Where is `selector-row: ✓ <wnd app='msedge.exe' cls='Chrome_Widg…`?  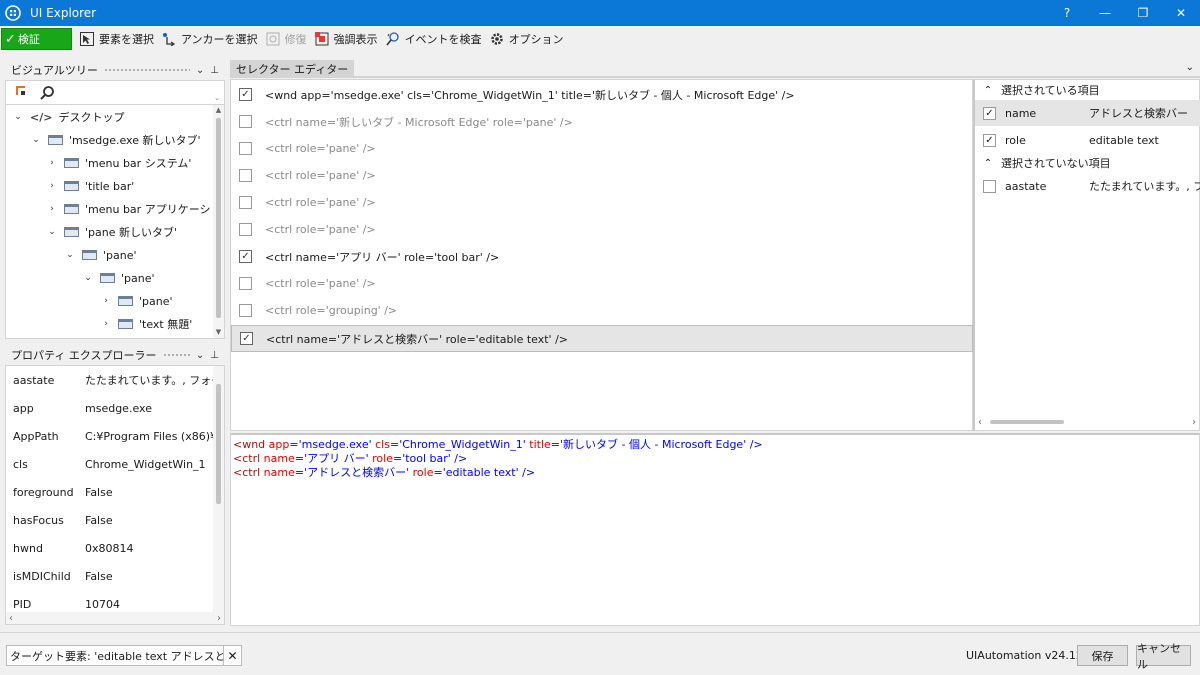
selector-row: ✓ <wnd app='msedge.exe' cls='Chrome_Widg… is located at coordinates (602, 94).